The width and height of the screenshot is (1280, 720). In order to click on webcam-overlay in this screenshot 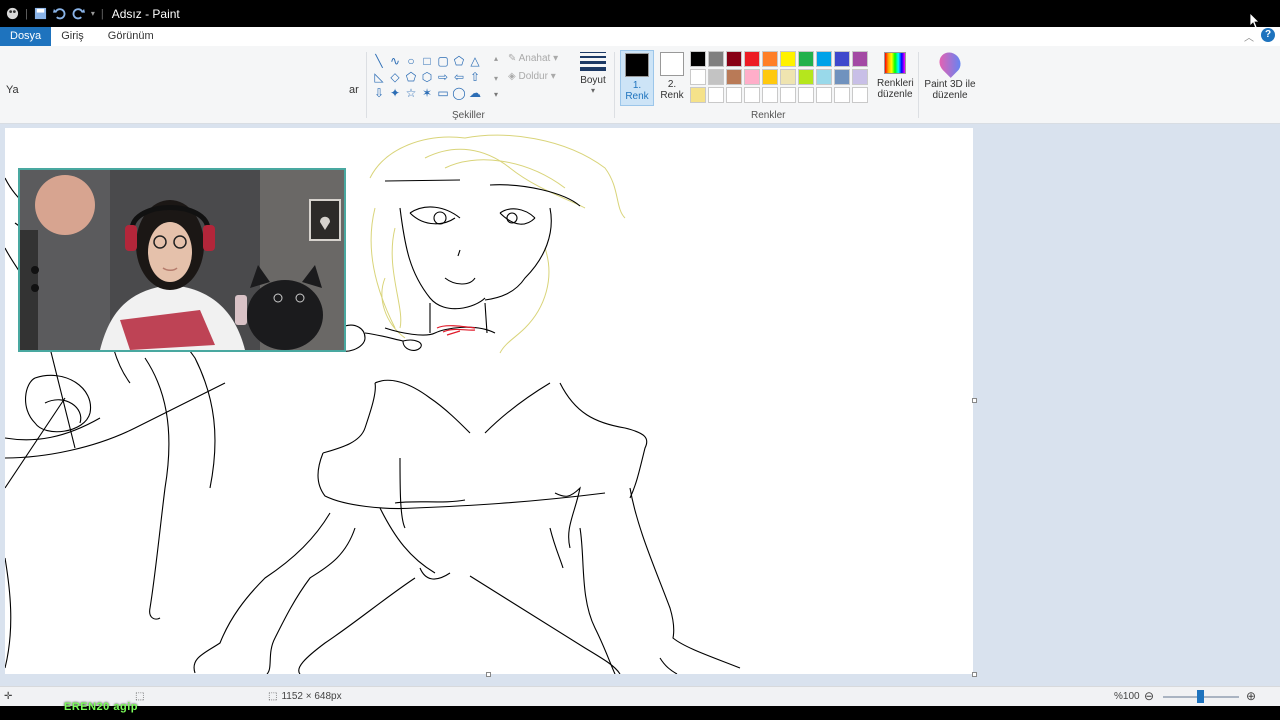, I will do `click(182, 260)`.